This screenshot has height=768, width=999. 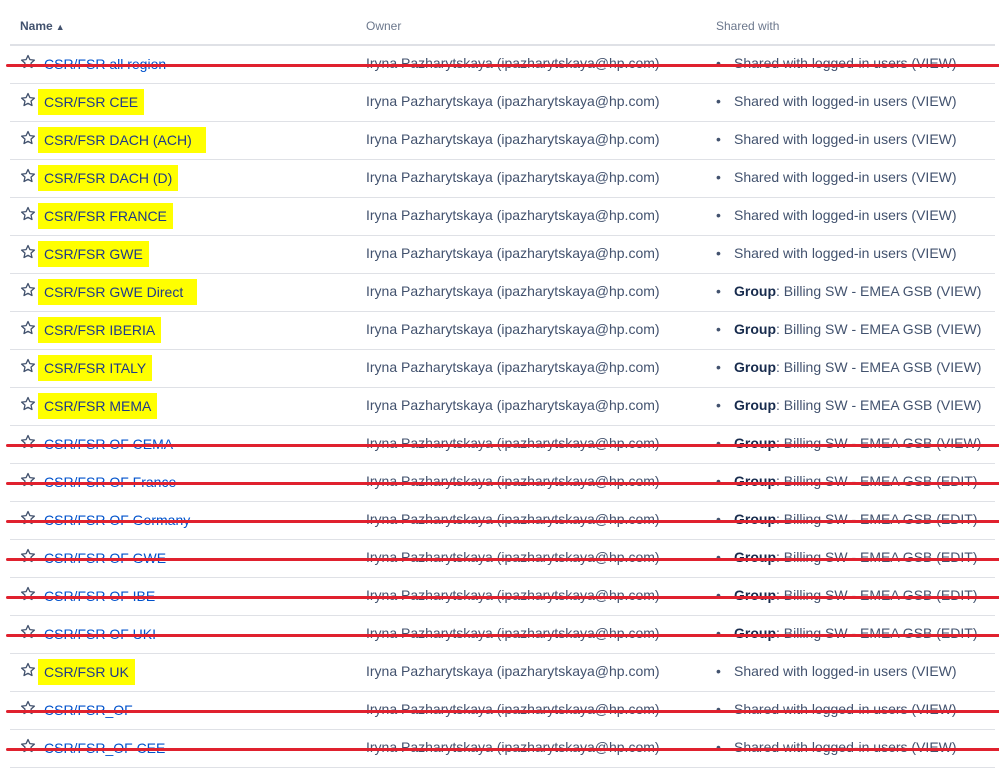 I want to click on filter-name-link: CSR/FSR MEMA, so click(x=98, y=406).